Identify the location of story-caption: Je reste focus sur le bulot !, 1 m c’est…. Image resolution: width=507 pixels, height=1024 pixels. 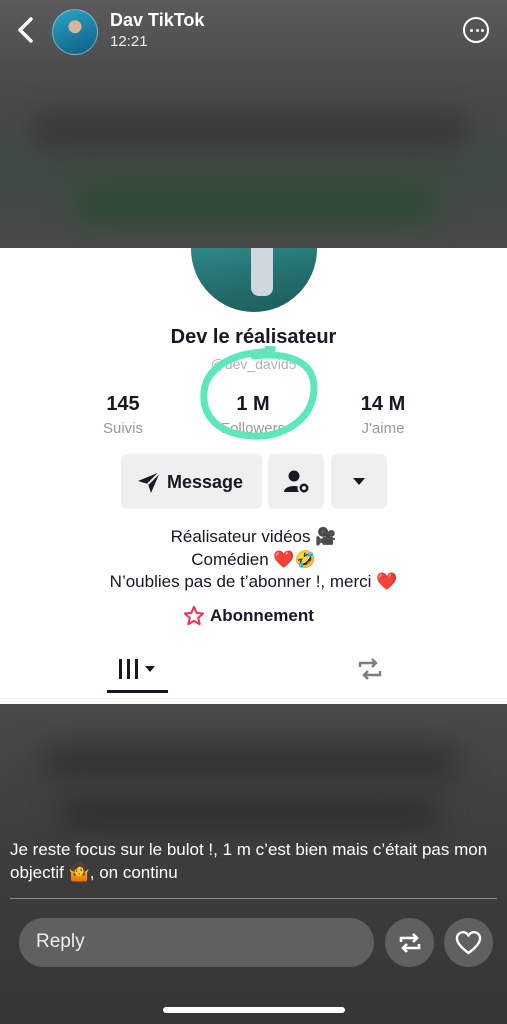
(249, 861).